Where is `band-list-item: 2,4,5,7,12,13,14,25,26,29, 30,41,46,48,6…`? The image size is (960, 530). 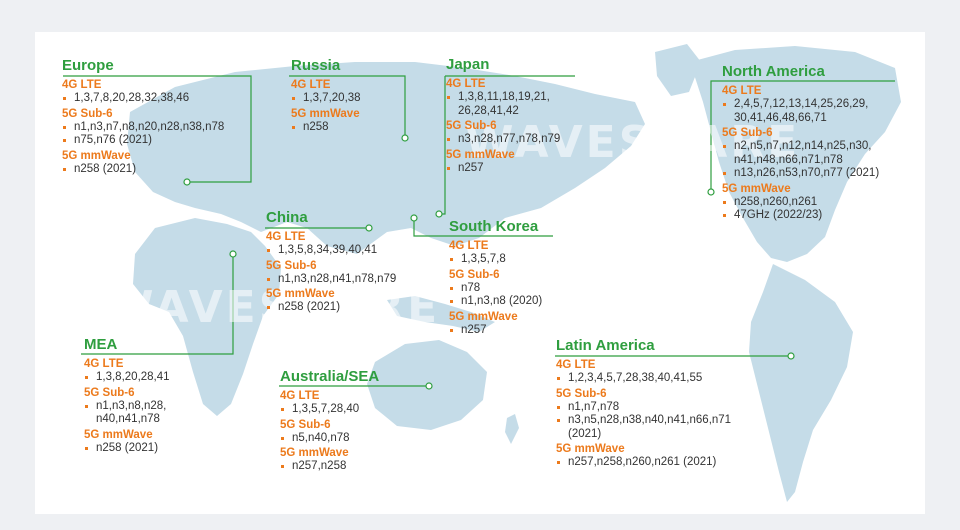
band-list-item: 2,4,5,7,12,13,14,25,26,29, 30,41,46,48,6… is located at coordinates (800, 111).